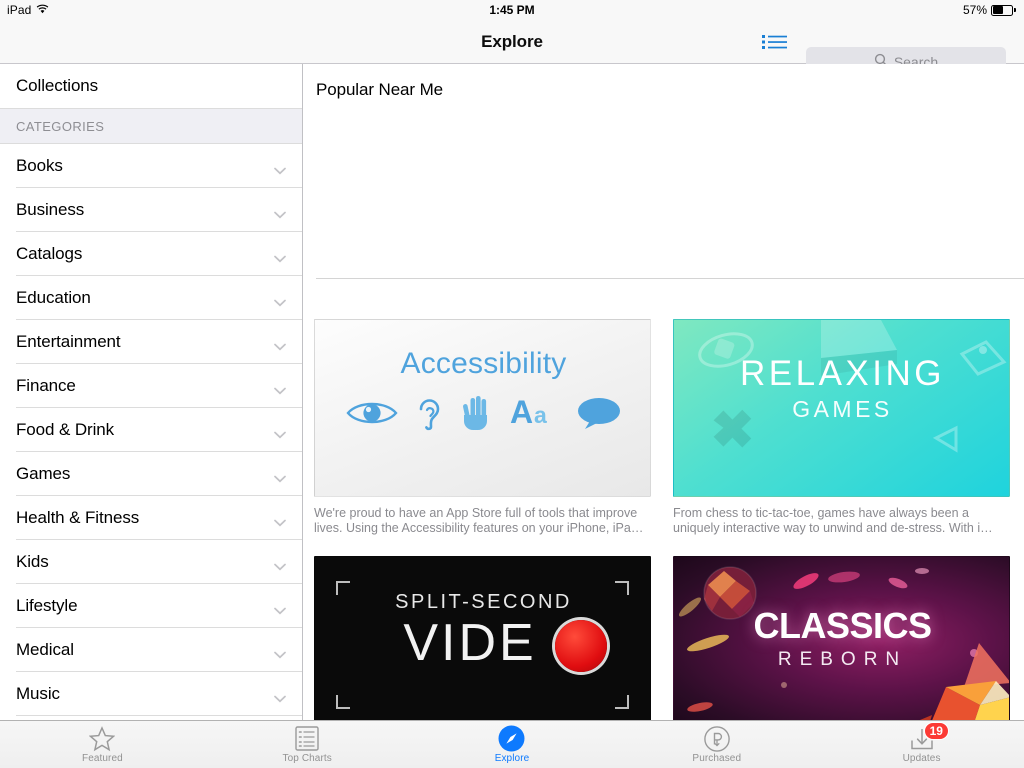  What do you see at coordinates (46, 385) in the screenshot?
I see `sidebar-item-label: Finance` at bounding box center [46, 385].